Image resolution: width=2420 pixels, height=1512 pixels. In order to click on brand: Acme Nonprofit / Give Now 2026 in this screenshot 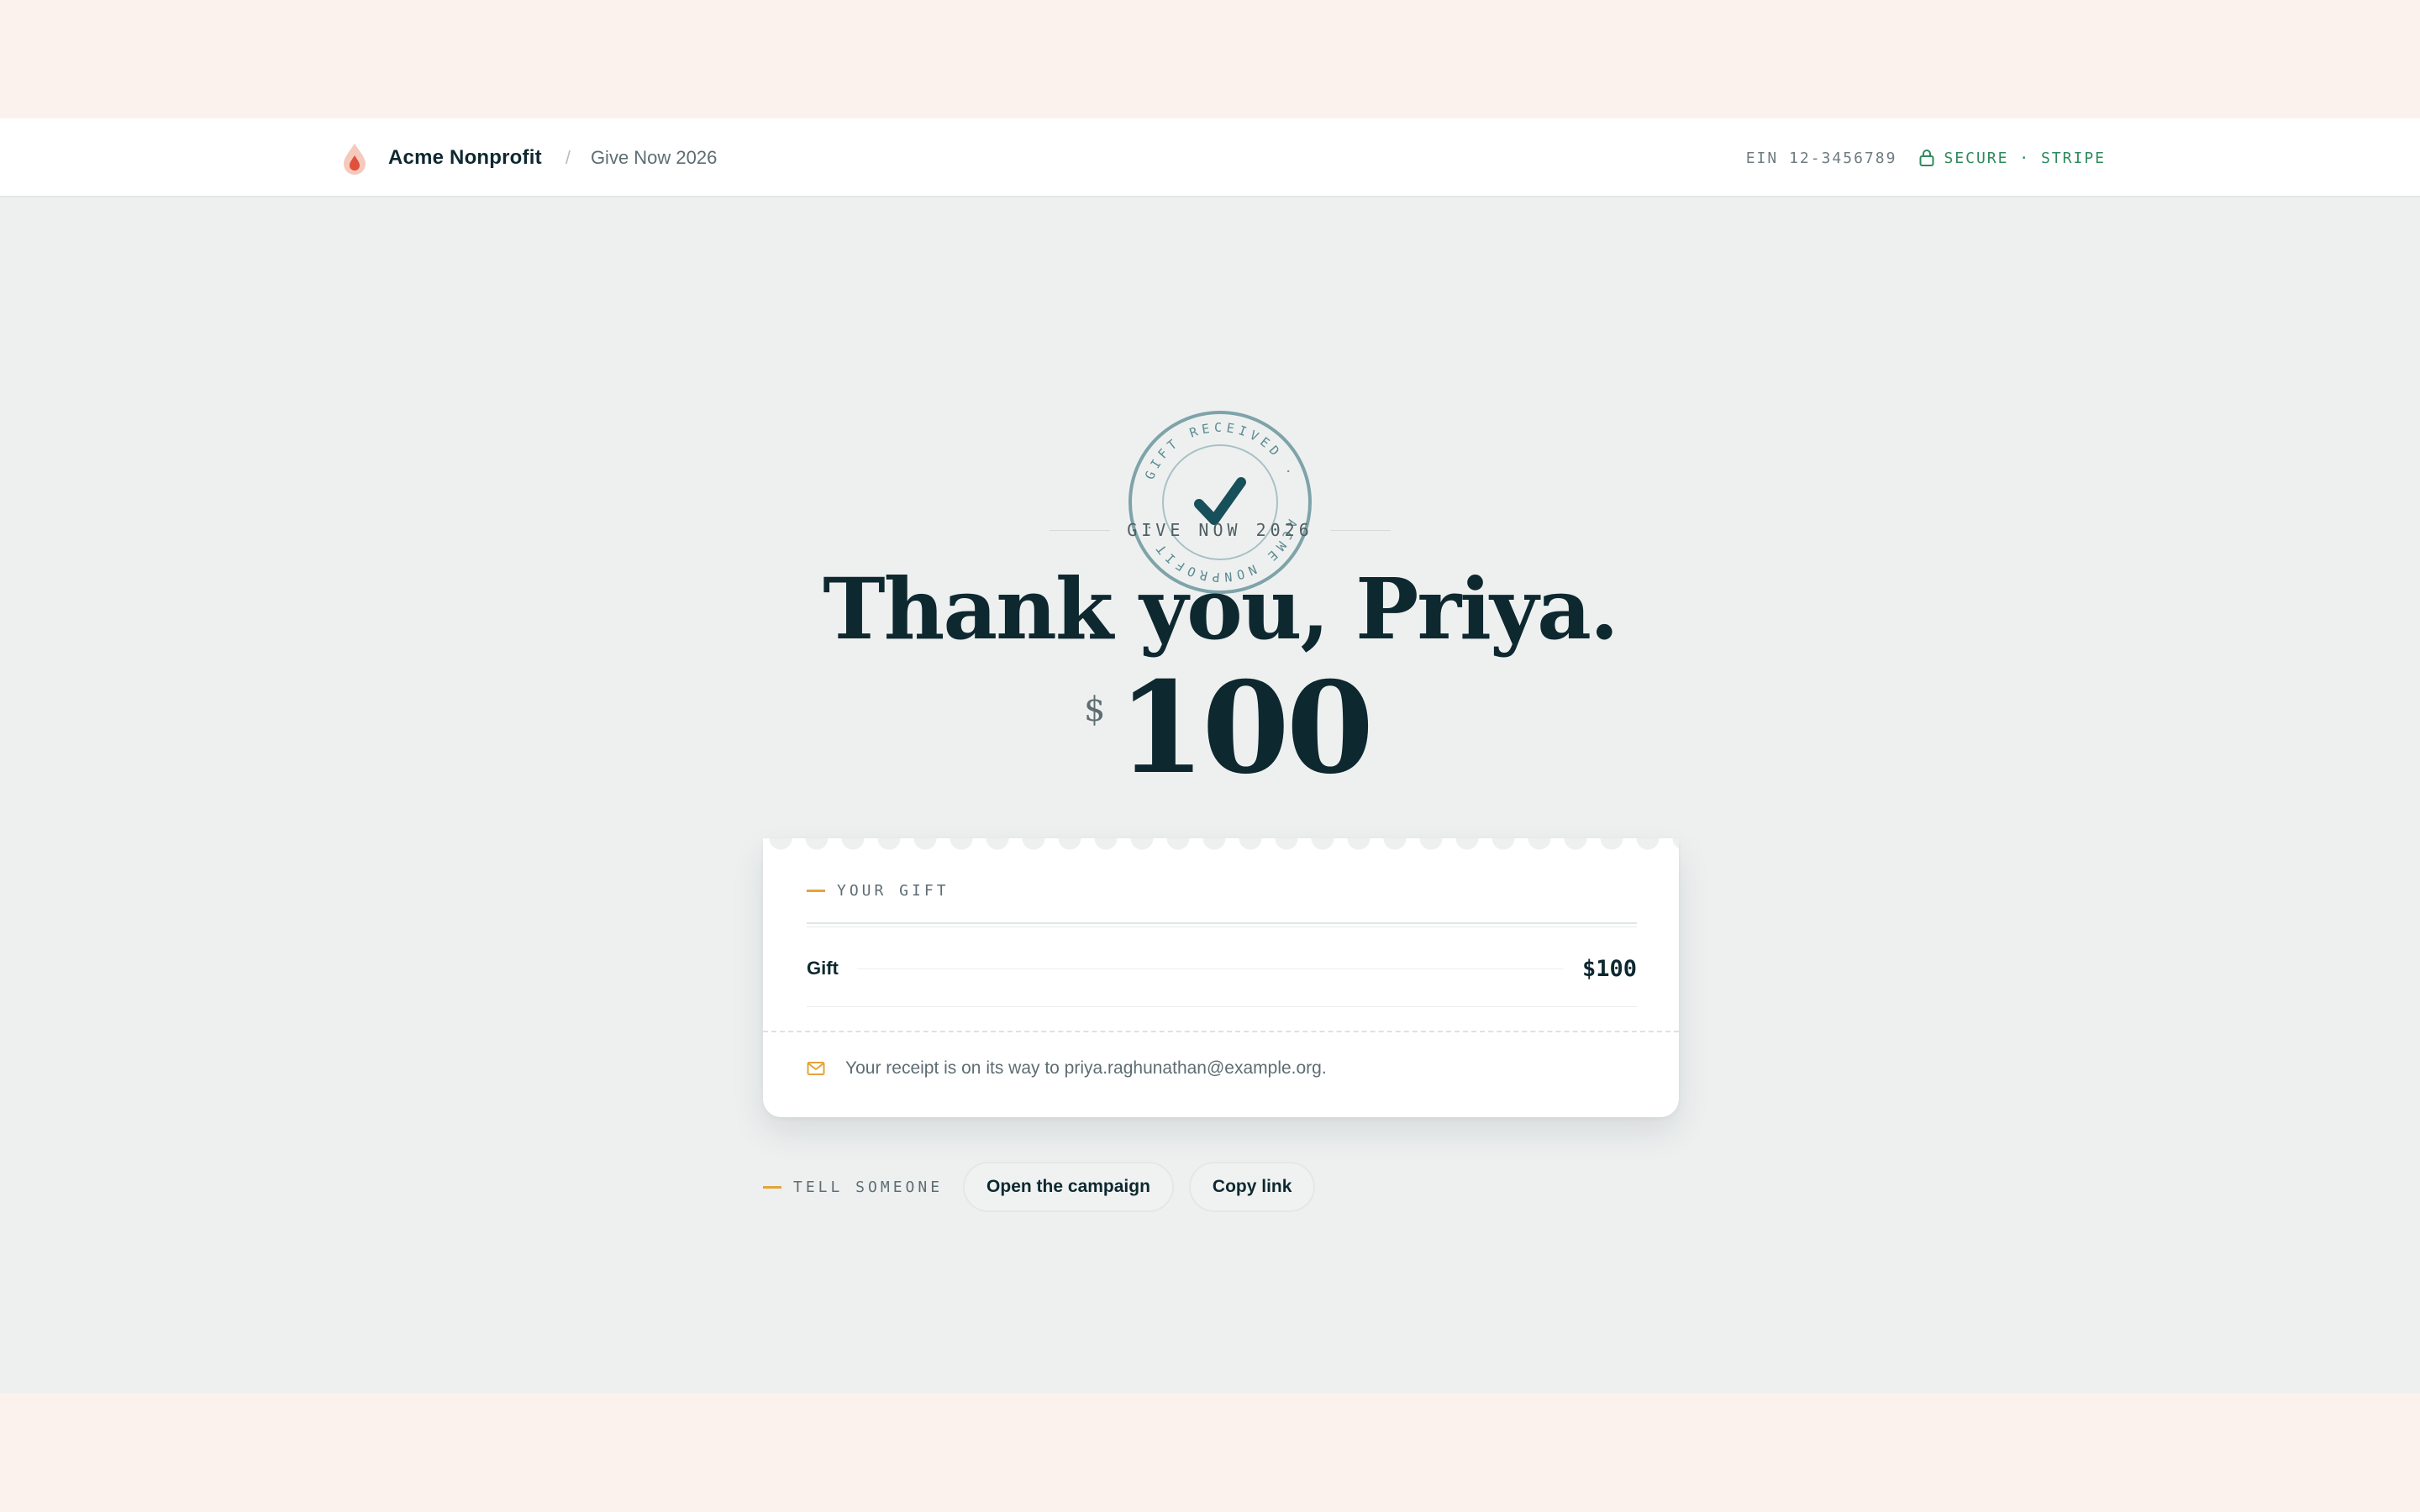, I will do `click(527, 158)`.